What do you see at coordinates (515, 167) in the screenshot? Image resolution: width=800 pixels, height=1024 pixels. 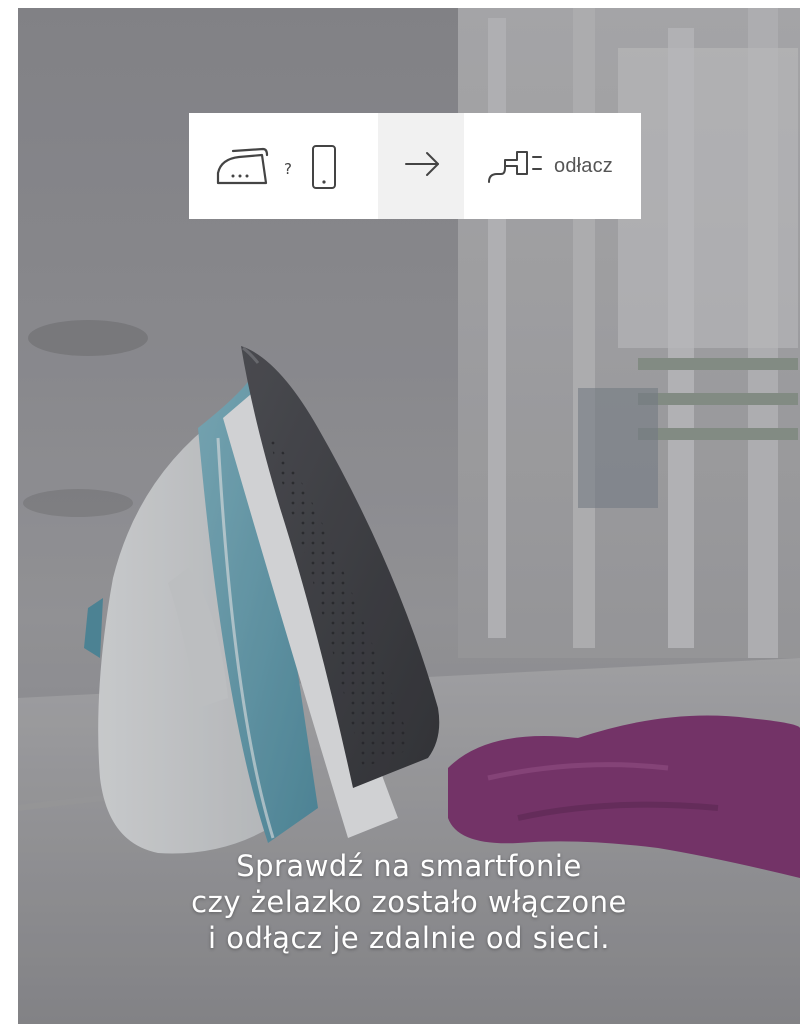 I see `plug-icon` at bounding box center [515, 167].